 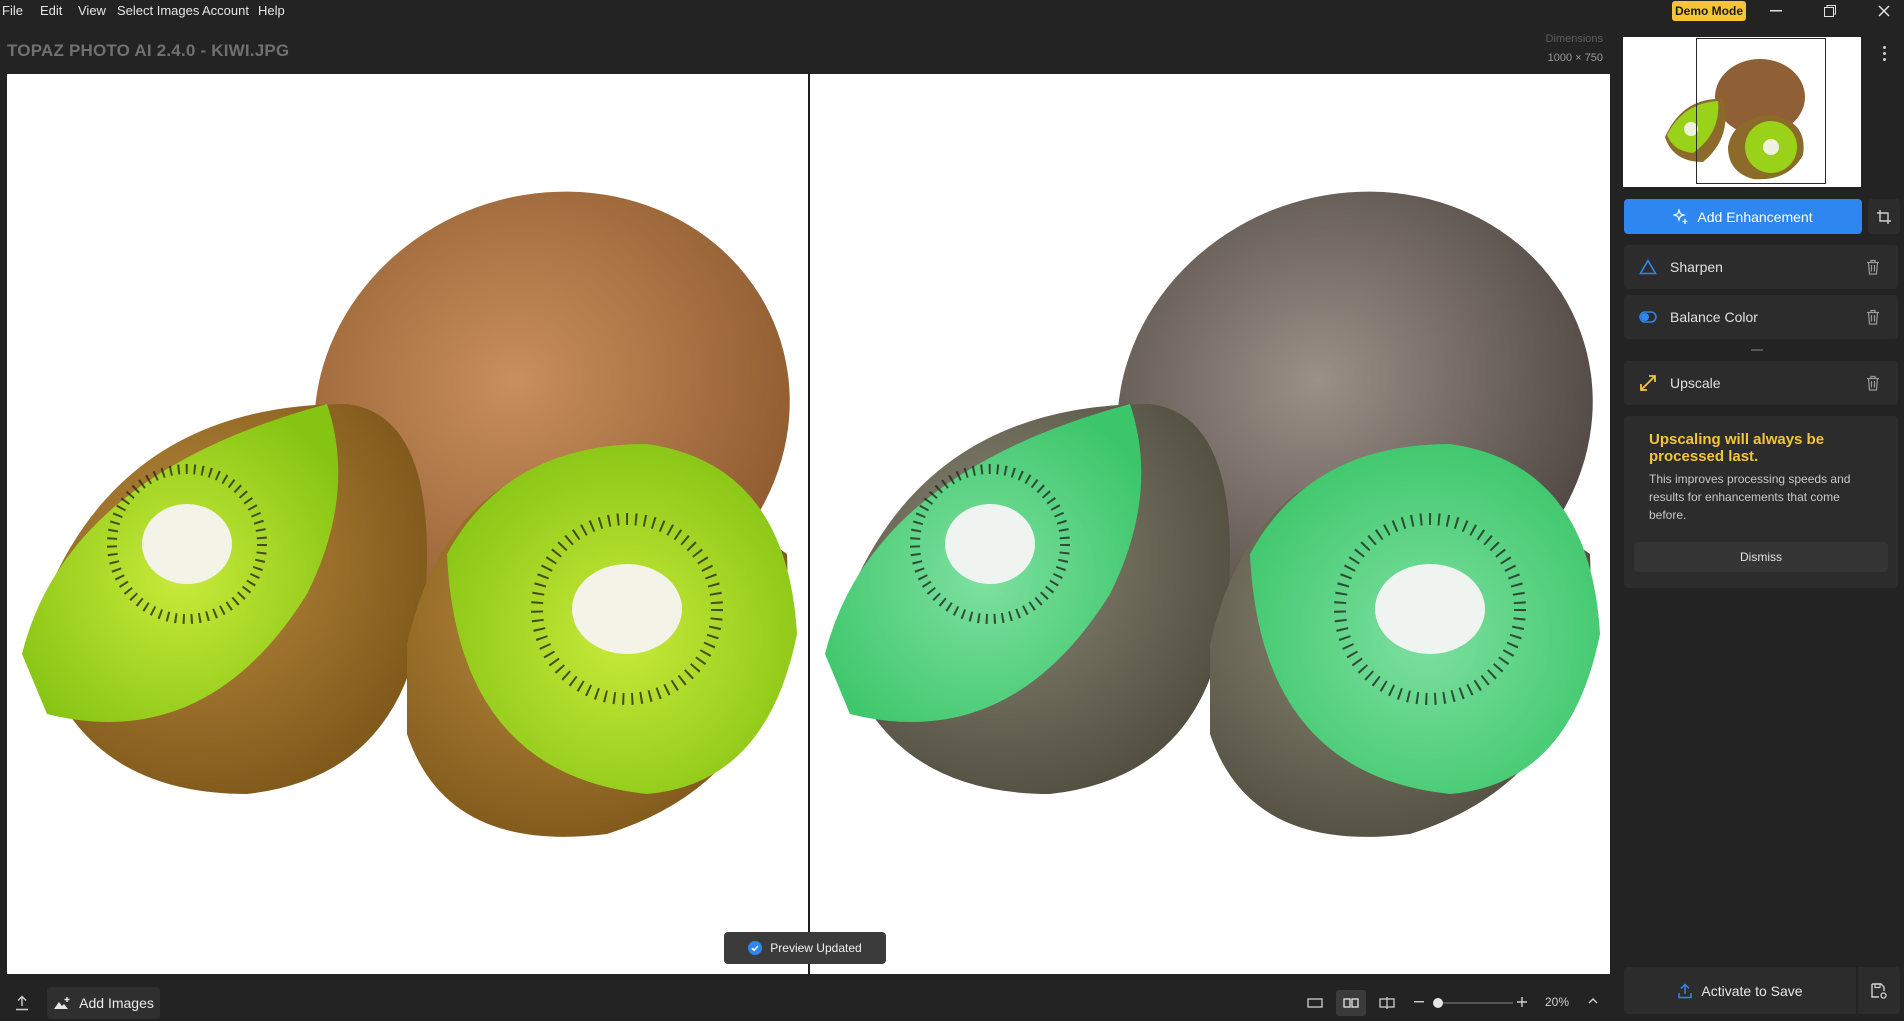 I want to click on activate-to-save-button: Activate to Save, so click(x=1740, y=990).